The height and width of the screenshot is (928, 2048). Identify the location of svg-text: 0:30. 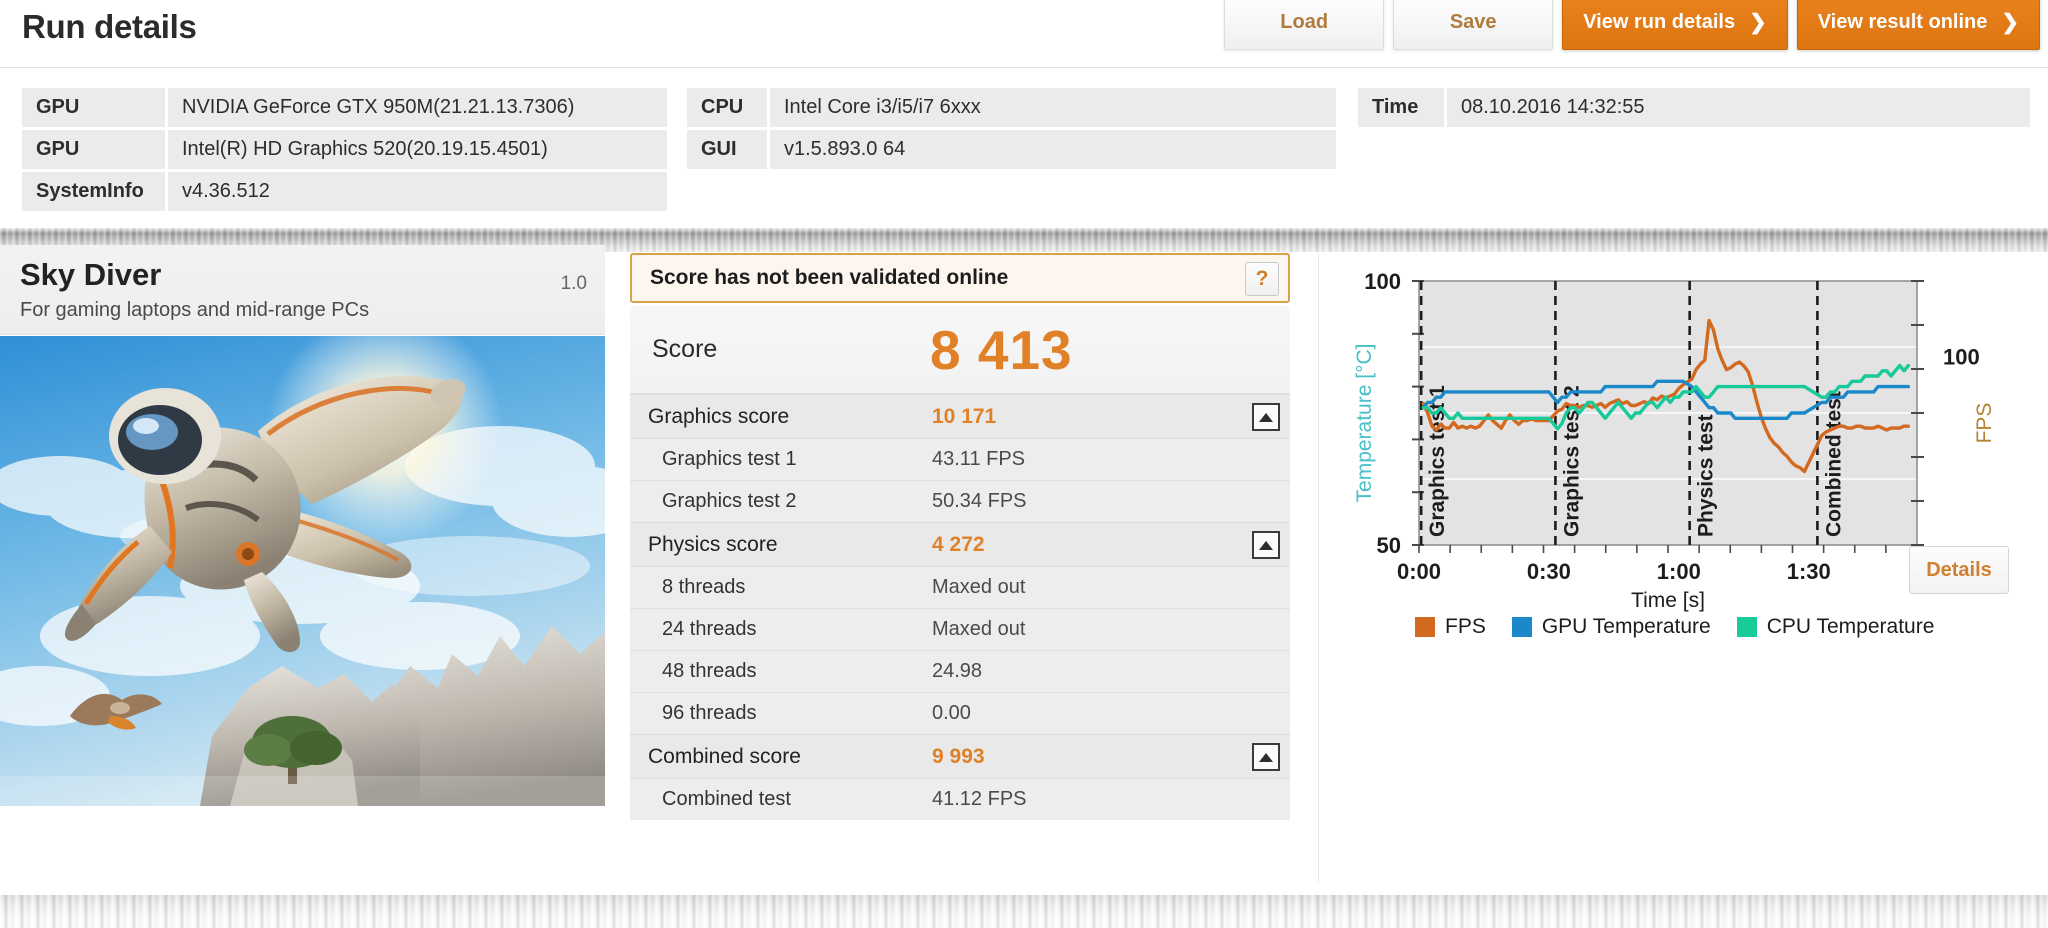
(1549, 571).